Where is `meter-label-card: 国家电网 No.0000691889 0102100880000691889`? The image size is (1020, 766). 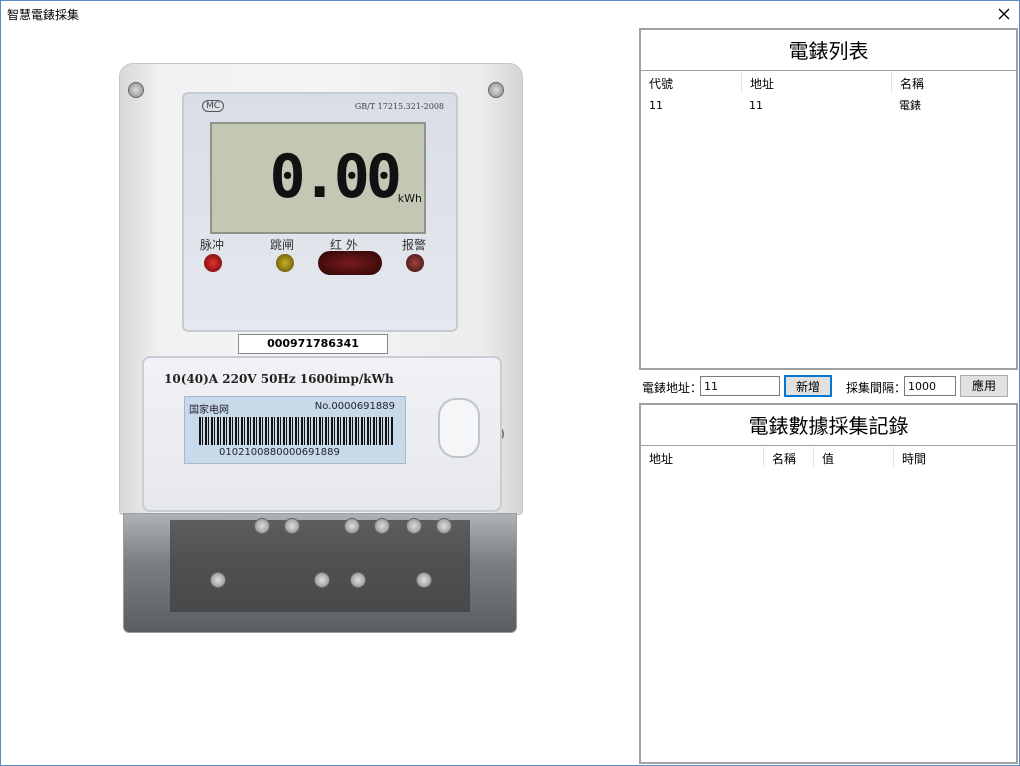 meter-label-card: 国家电网 No.0000691889 0102100880000691889 is located at coordinates (295, 430).